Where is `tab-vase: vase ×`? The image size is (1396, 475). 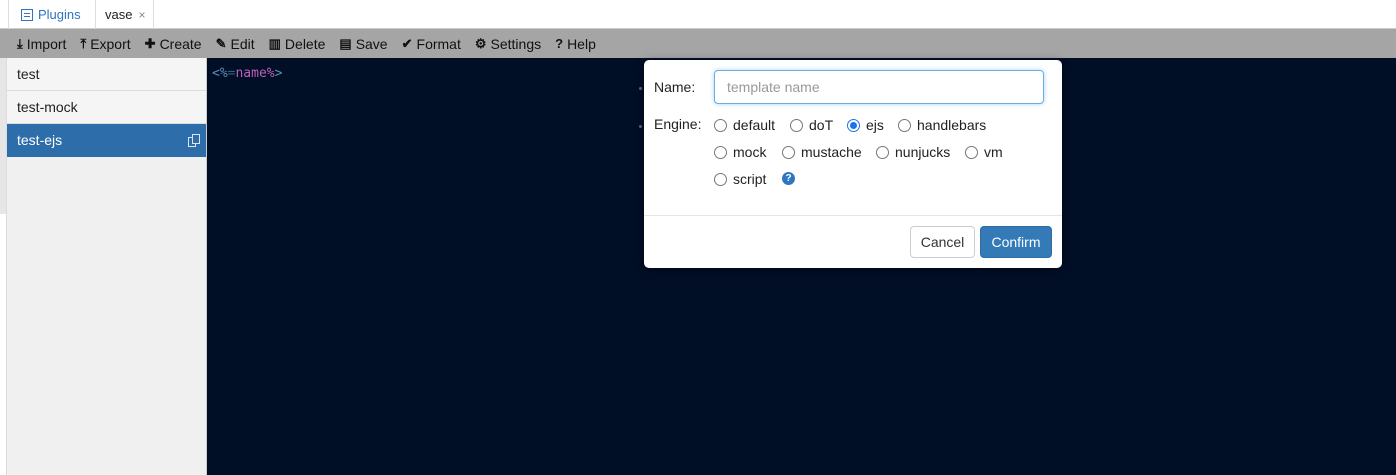
tab-vase: vase × is located at coordinates (125, 14).